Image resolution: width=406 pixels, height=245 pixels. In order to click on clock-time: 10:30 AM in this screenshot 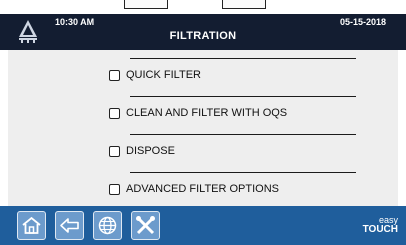, I will do `click(75, 22)`.